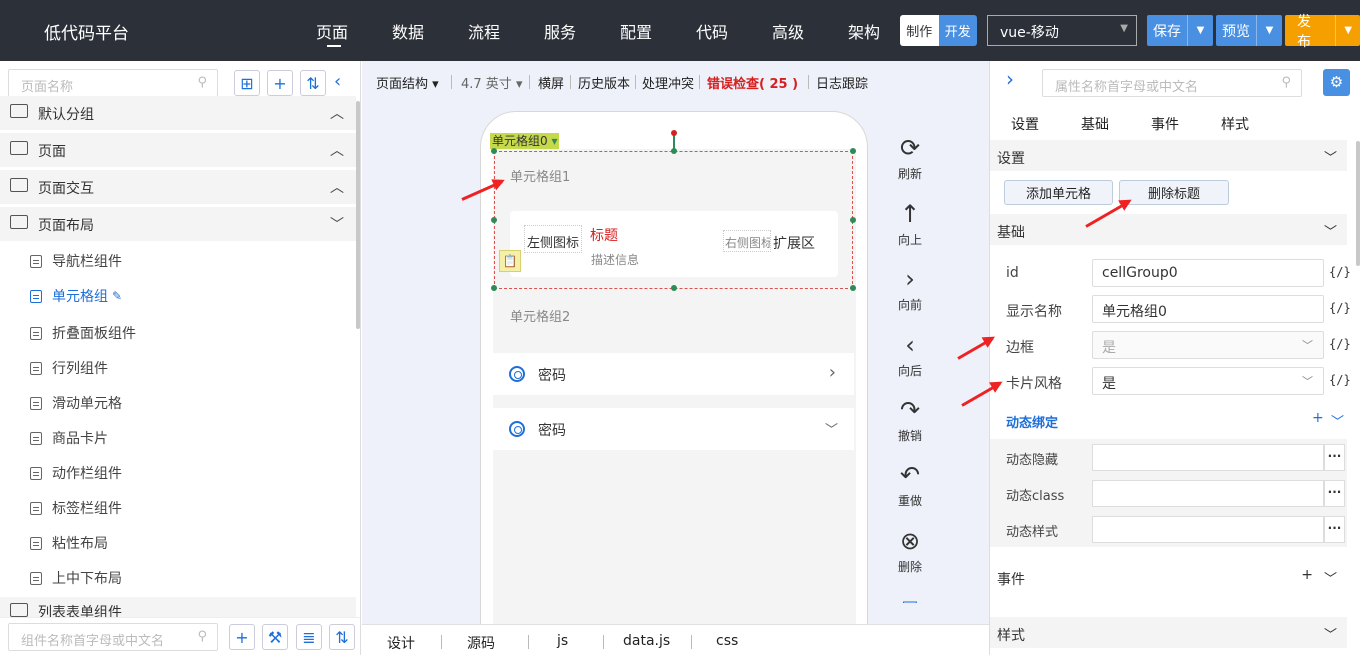 This screenshot has height=655, width=1360. I want to click on cell-group-2-label: 单元格组2, so click(540, 315).